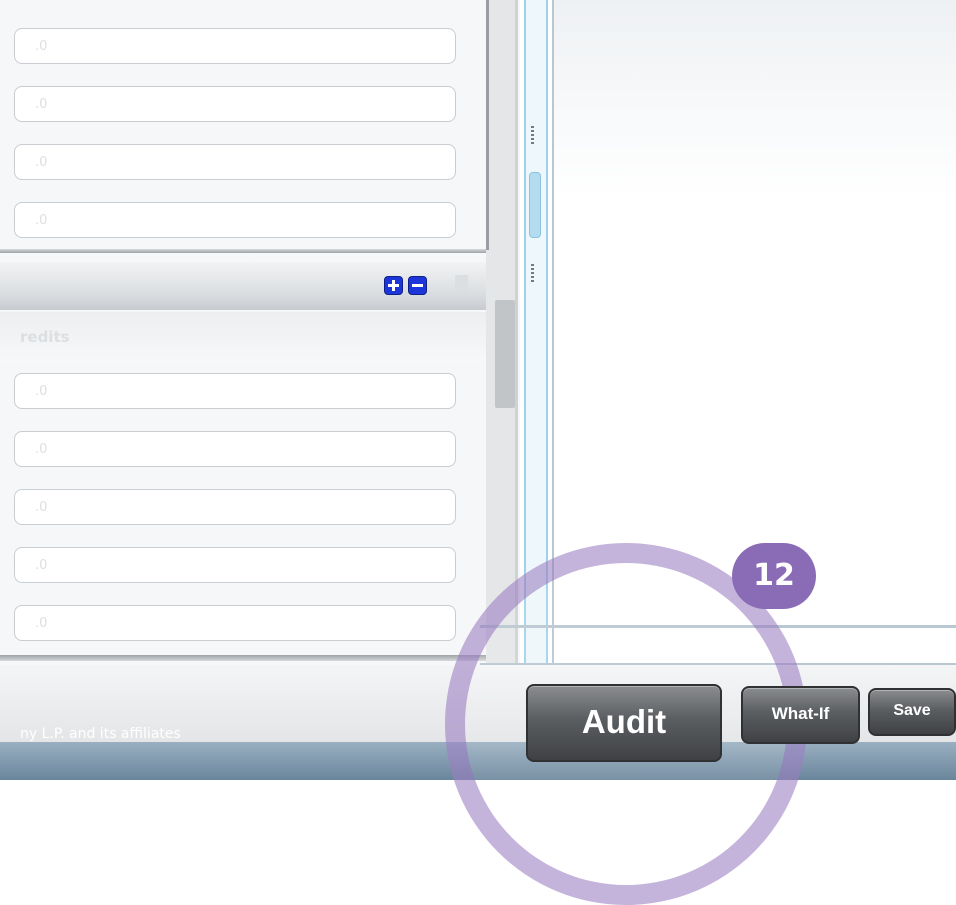 This screenshot has height=905, width=956. What do you see at coordinates (461, 283) in the screenshot?
I see `document-icon` at bounding box center [461, 283].